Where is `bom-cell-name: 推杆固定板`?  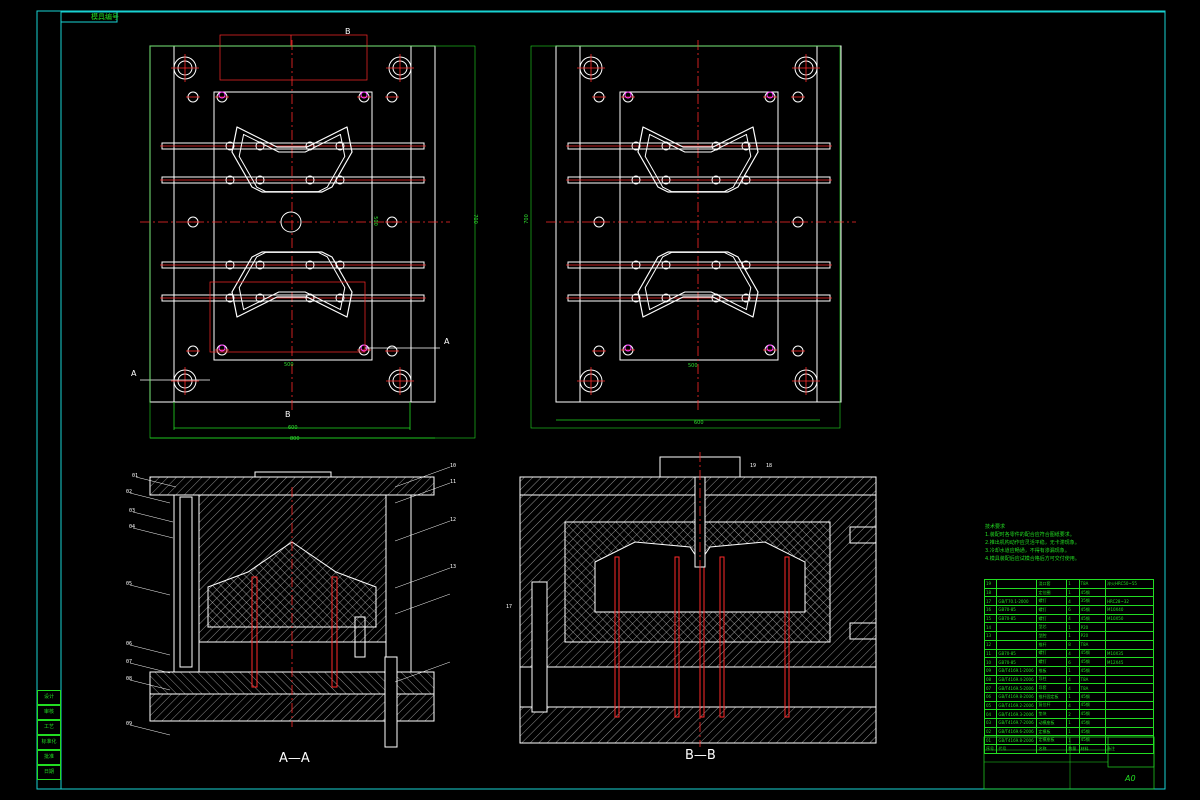
bom-cell-name: 推杆固定板 is located at coordinates (1052, 696).